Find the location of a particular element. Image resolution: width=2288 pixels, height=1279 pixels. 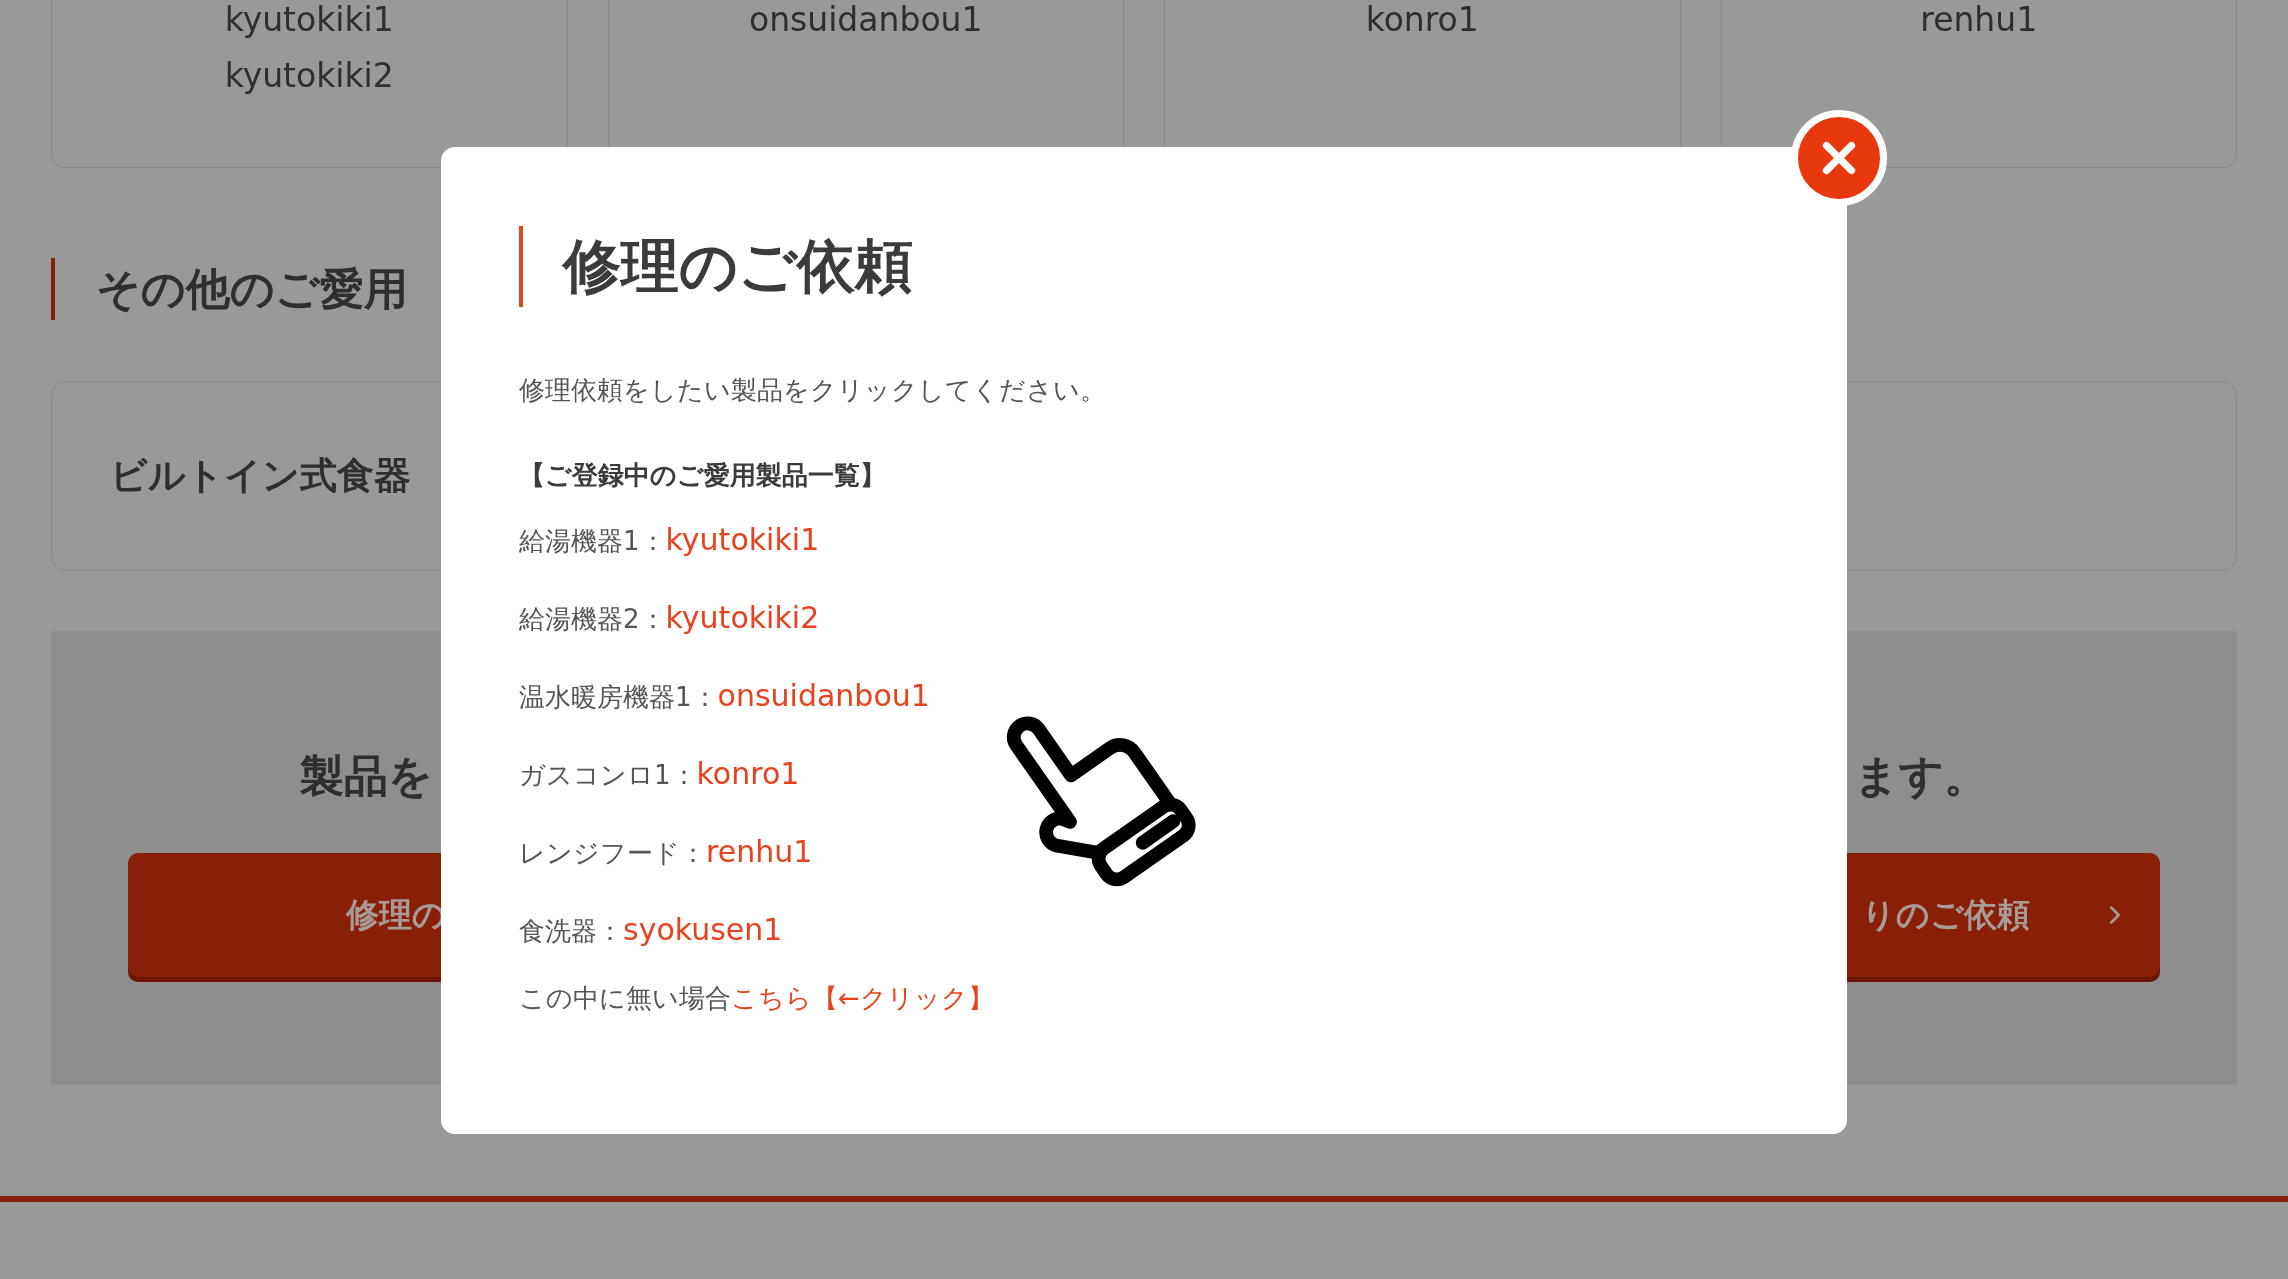

product-label: 給湯機器2： is located at coordinates (592, 619).